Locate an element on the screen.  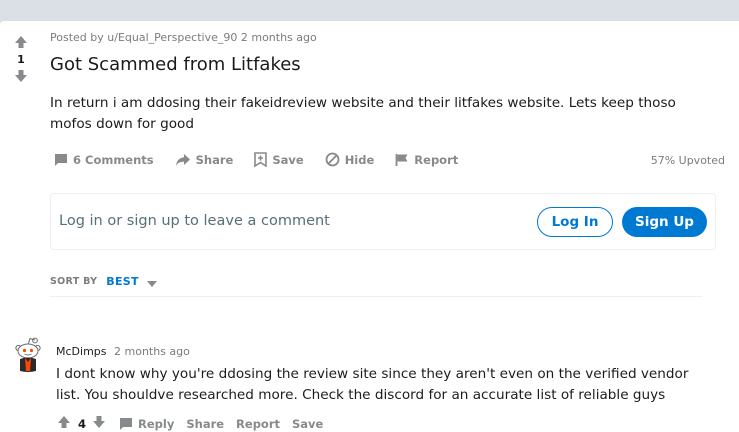
sort-by-label: SORT BY is located at coordinates (74, 281).